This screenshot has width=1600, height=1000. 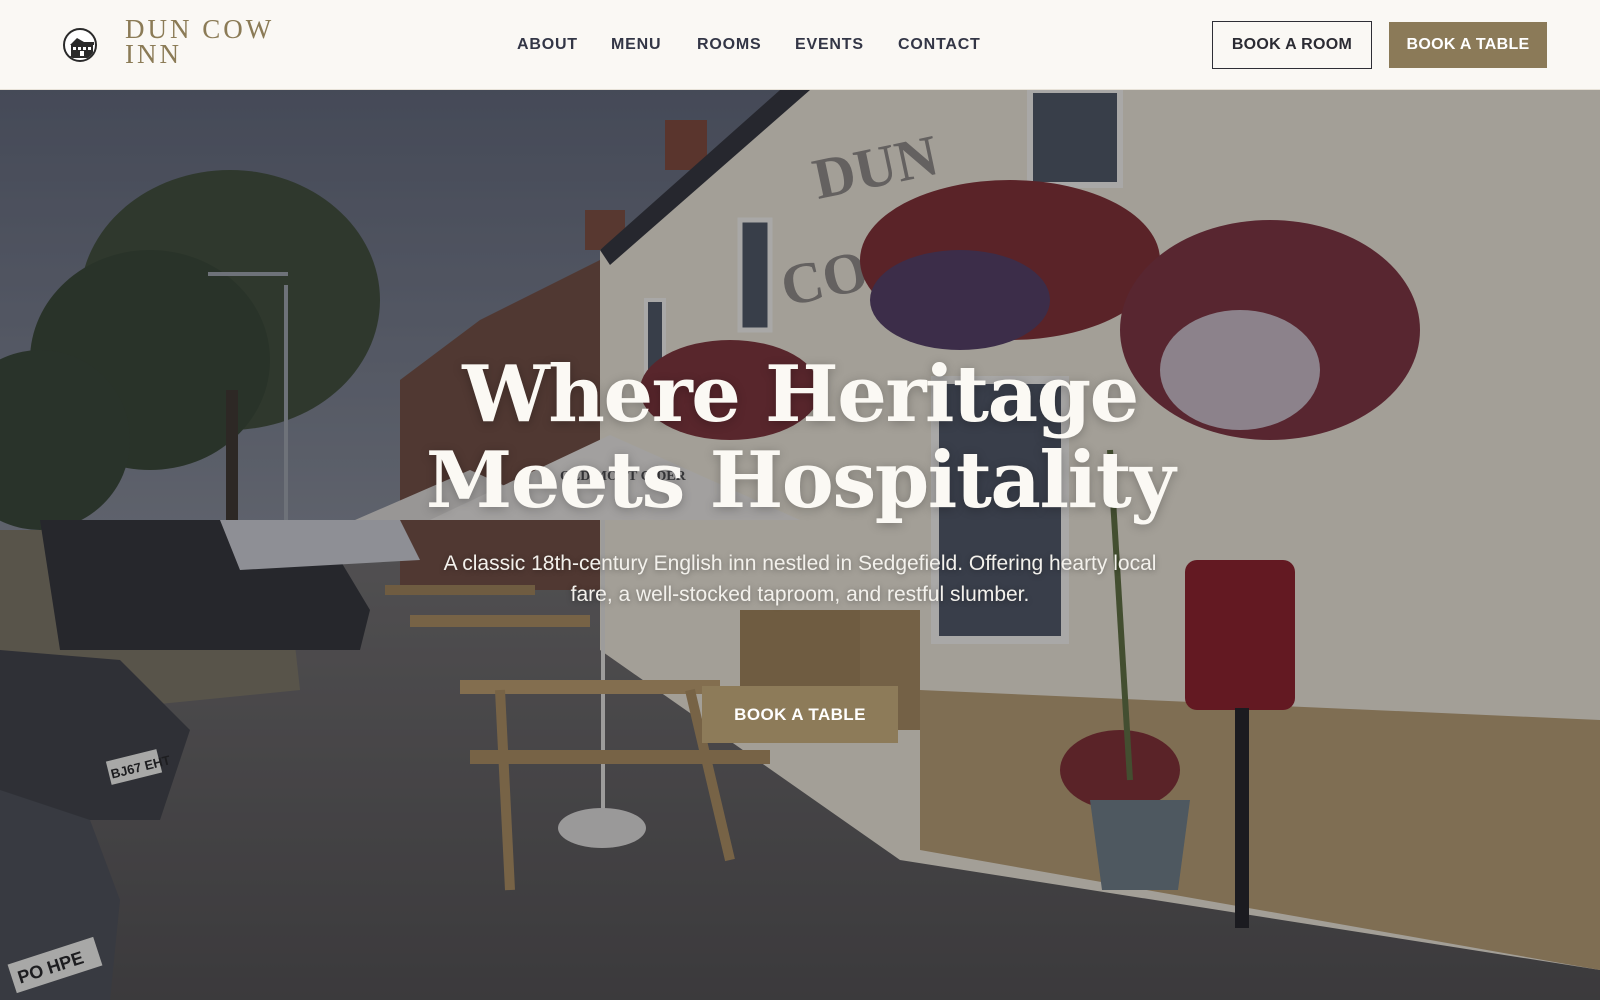 What do you see at coordinates (939, 45) in the screenshot?
I see `nav-item-contact: CONTACT` at bounding box center [939, 45].